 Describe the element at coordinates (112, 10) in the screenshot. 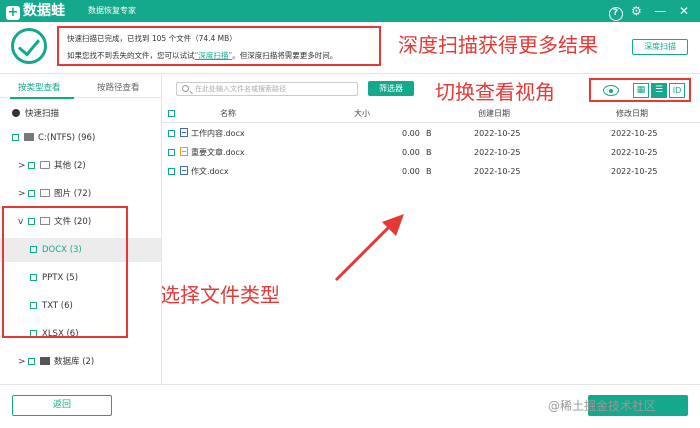

I see `app-subtitle: 数据恢复专家` at that location.